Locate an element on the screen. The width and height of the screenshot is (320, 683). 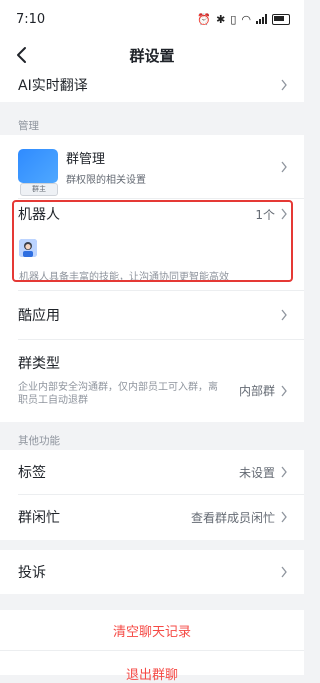
robot-highlight-box is located at coordinates (152, 241).